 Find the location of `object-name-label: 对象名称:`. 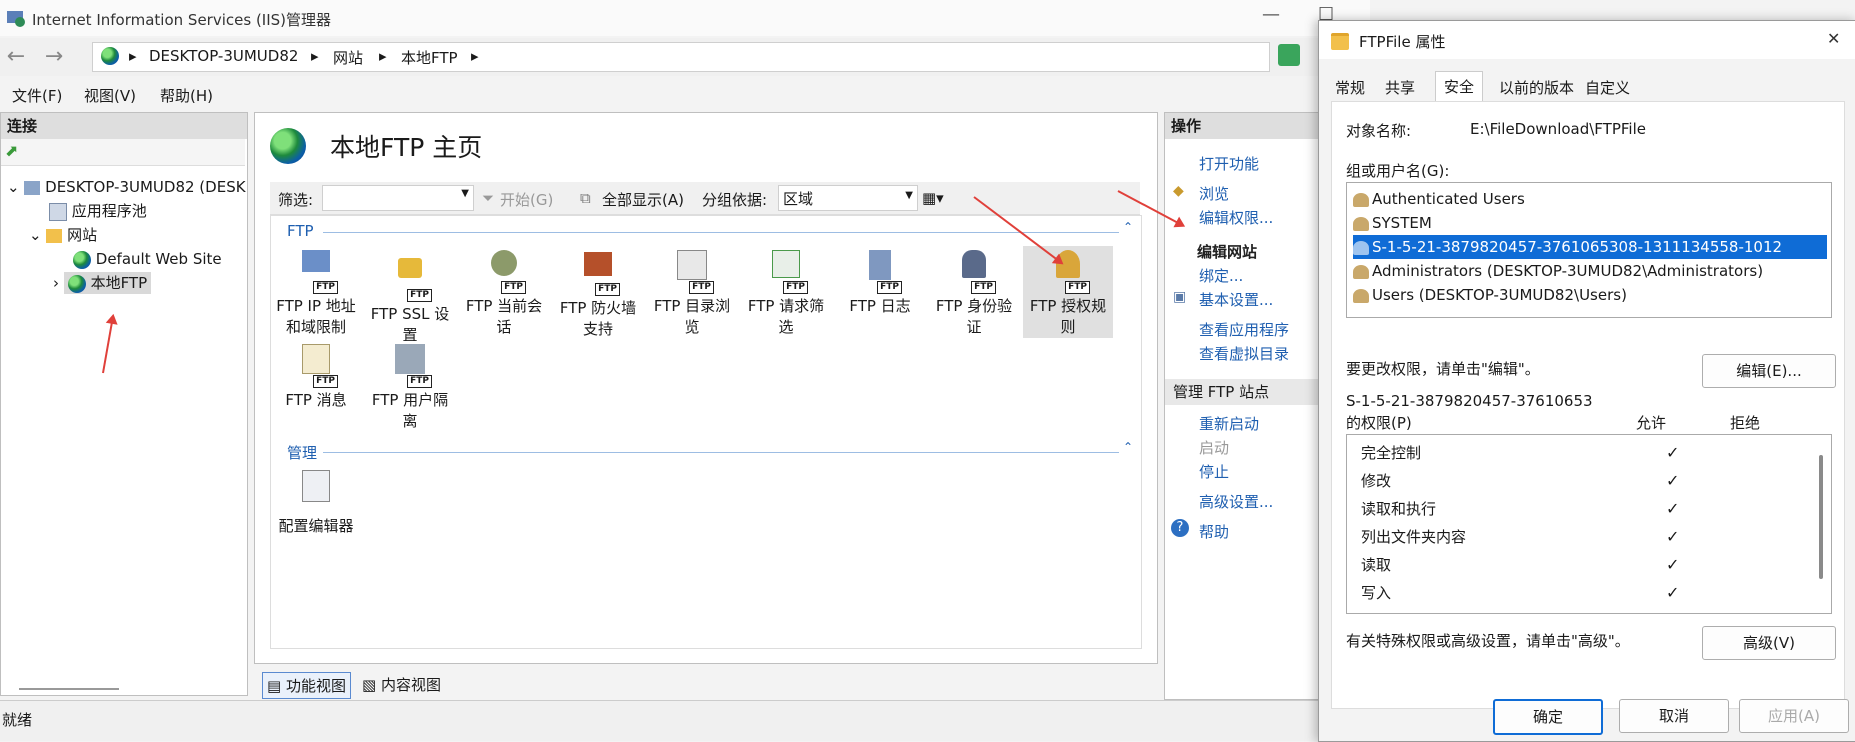

object-name-label: 对象名称: is located at coordinates (1379, 131).